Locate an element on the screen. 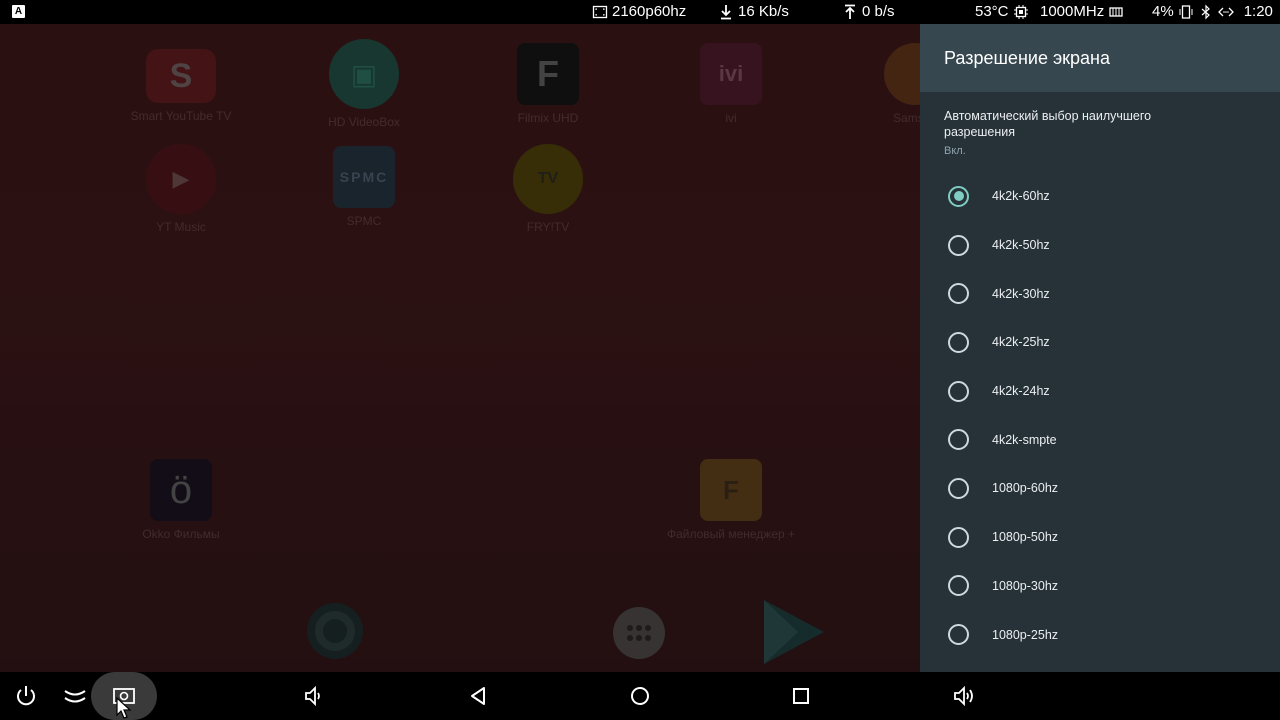 The height and width of the screenshot is (720, 1280). yt-music-icon: ▶ is located at coordinates (181, 179).